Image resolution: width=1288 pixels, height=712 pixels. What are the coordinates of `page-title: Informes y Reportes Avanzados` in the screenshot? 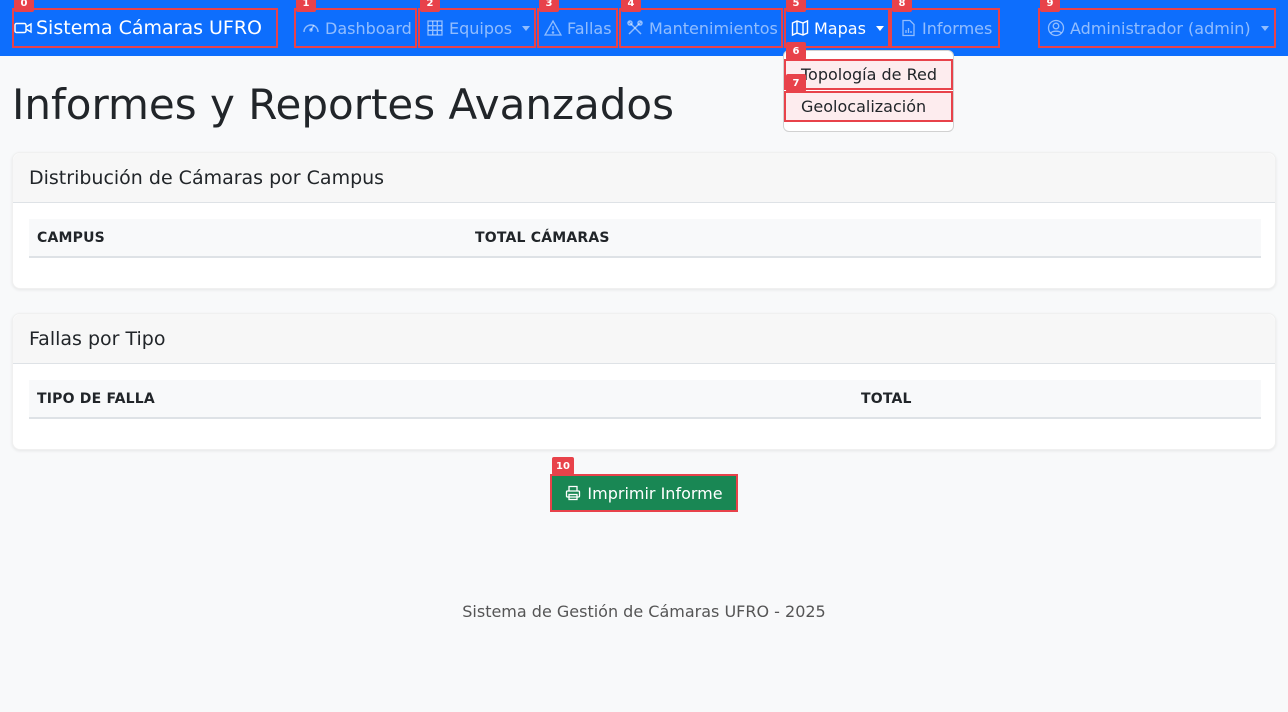 It's located at (343, 104).